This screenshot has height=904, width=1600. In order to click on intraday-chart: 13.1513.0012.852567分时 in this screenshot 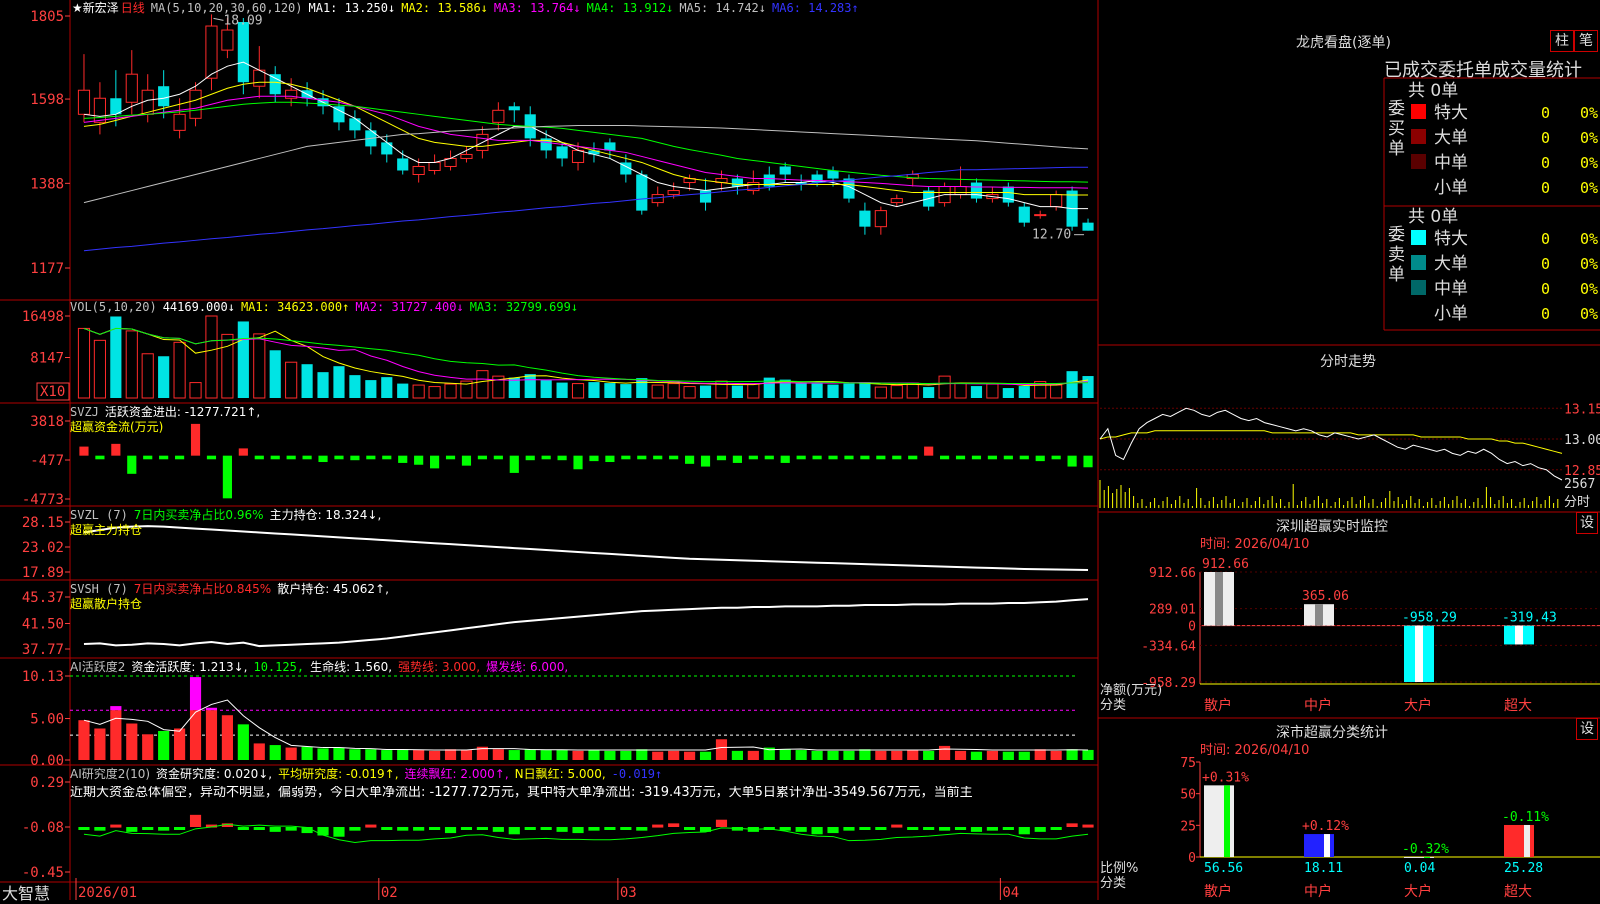, I will do `click(1349, 456)`.